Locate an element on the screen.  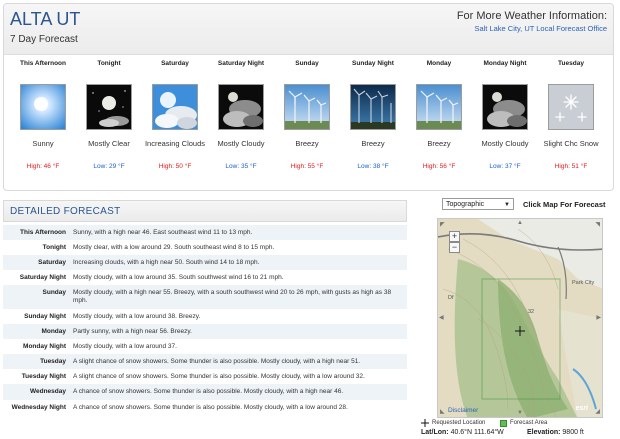
zoom-out-button: − is located at coordinates (454, 247).